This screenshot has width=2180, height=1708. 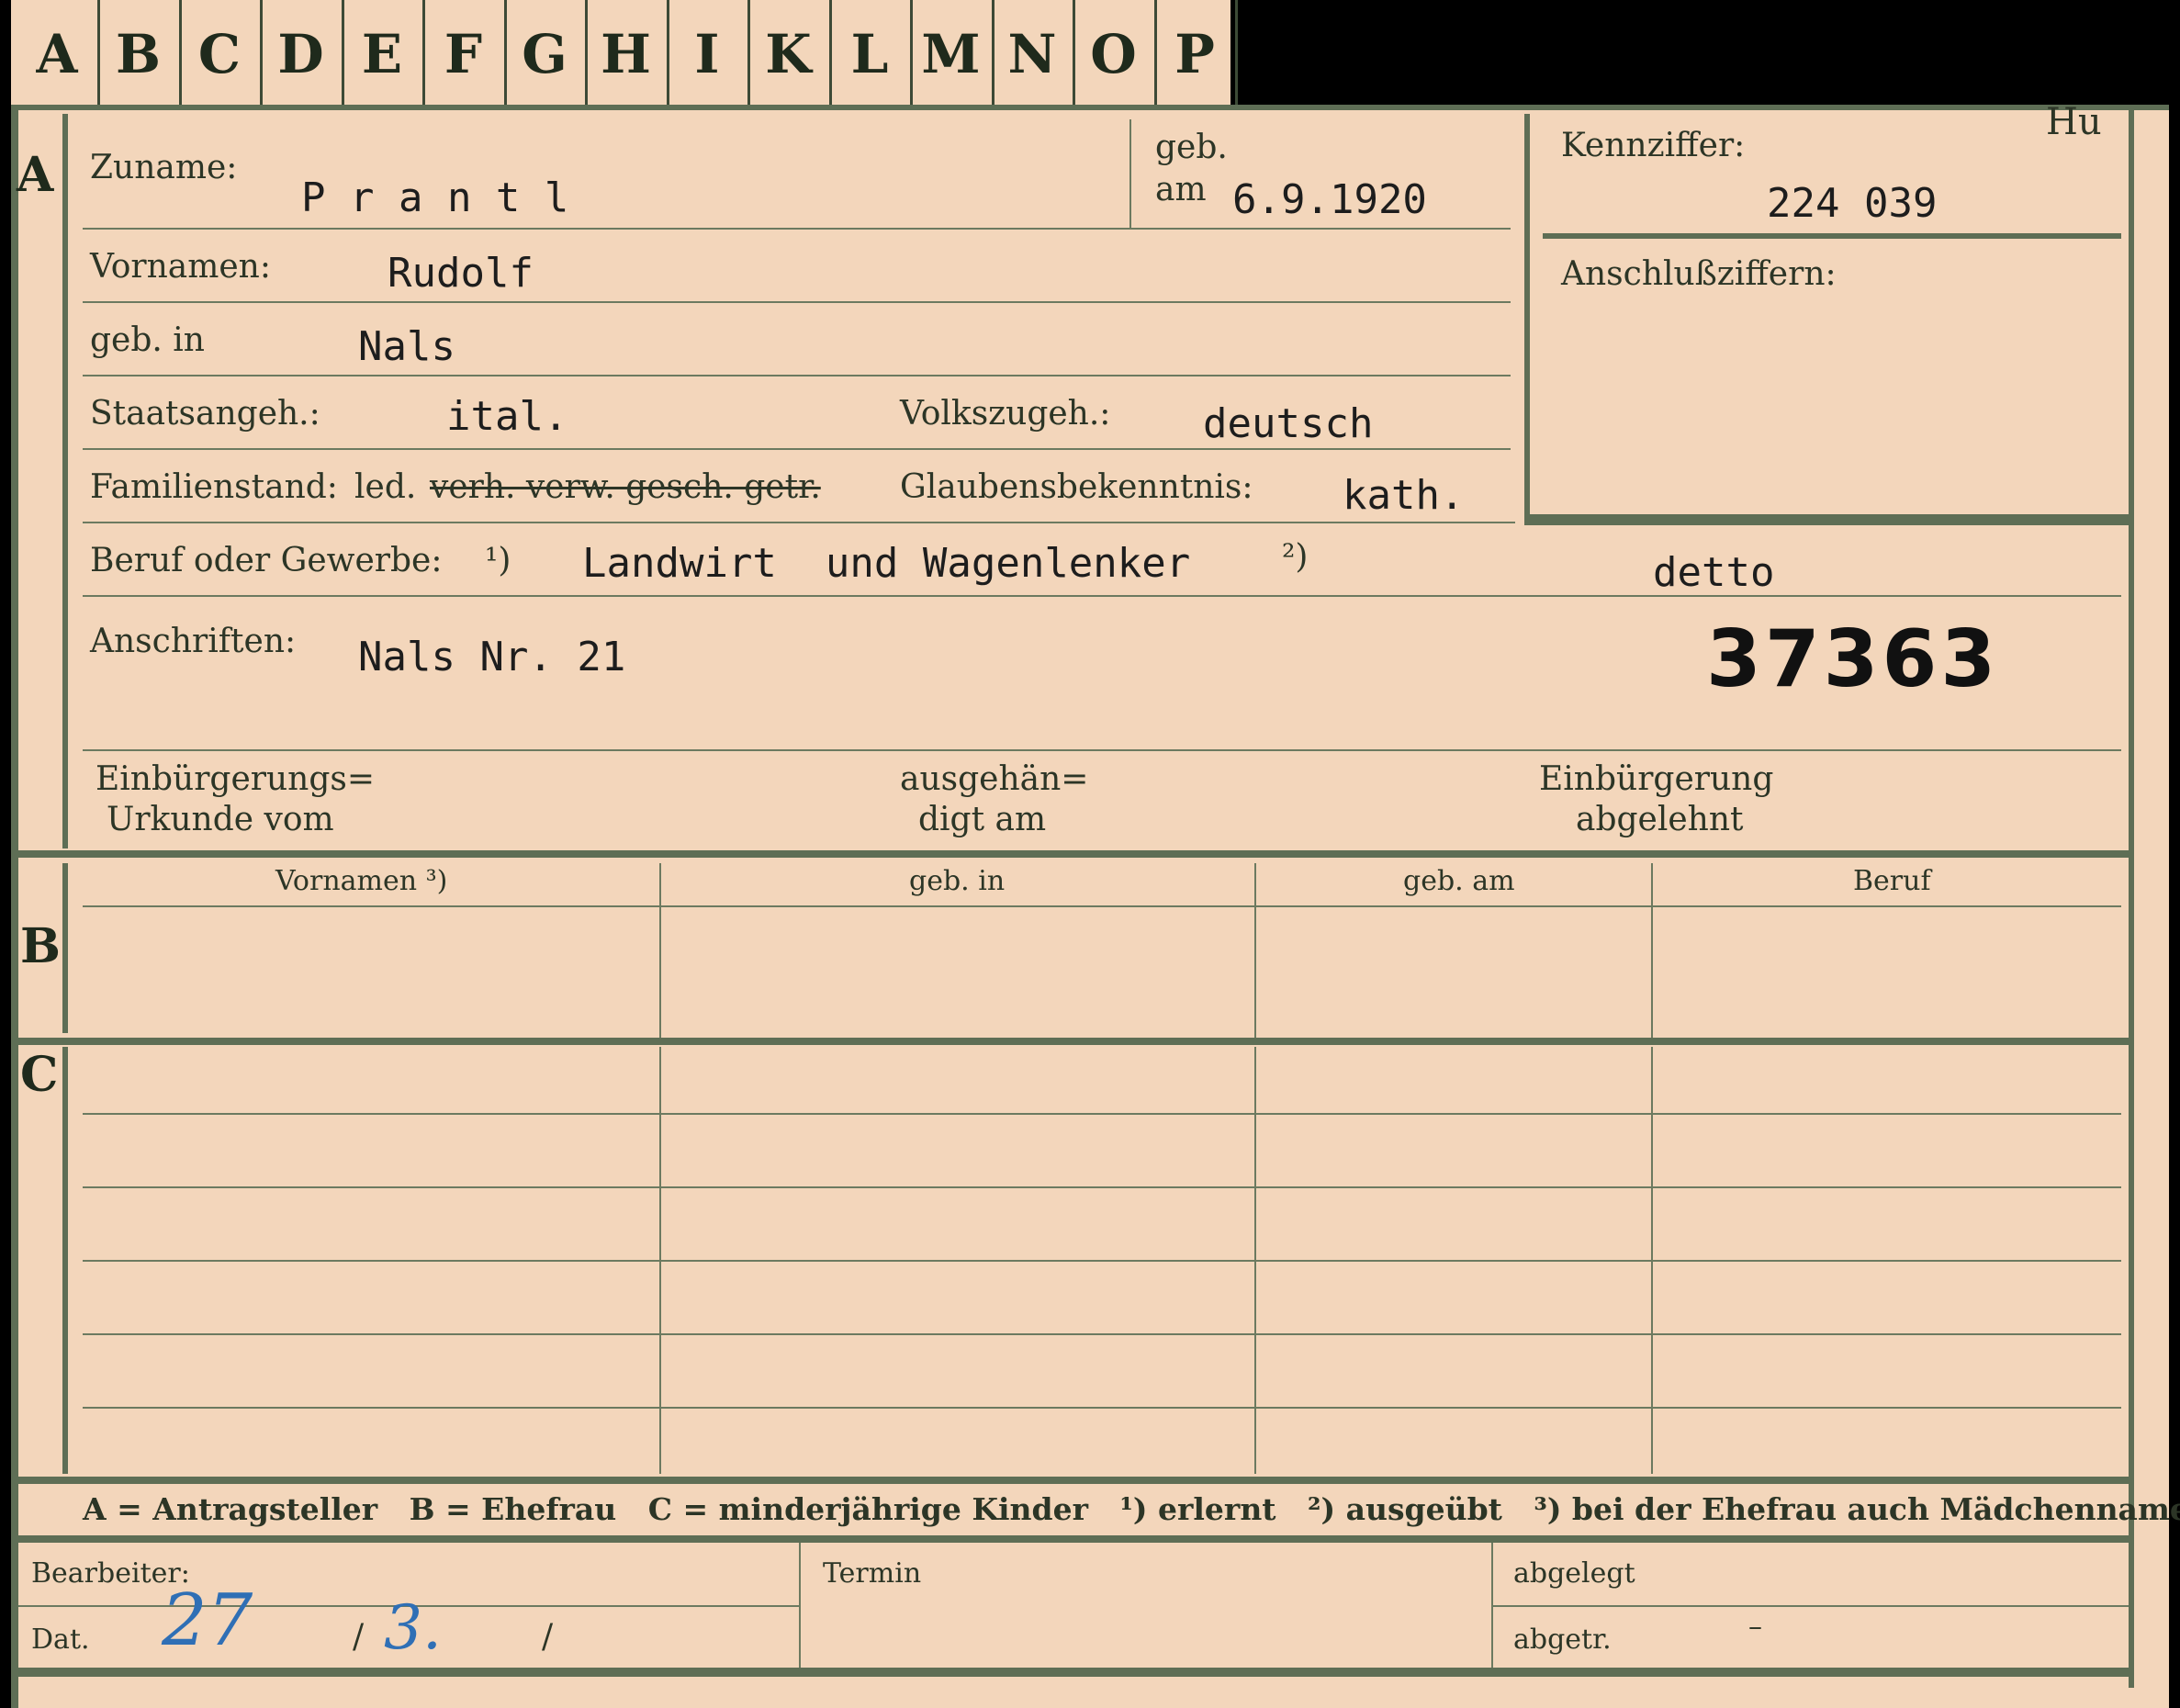 I want to click on index-tab-a: A, so click(x=58, y=54).